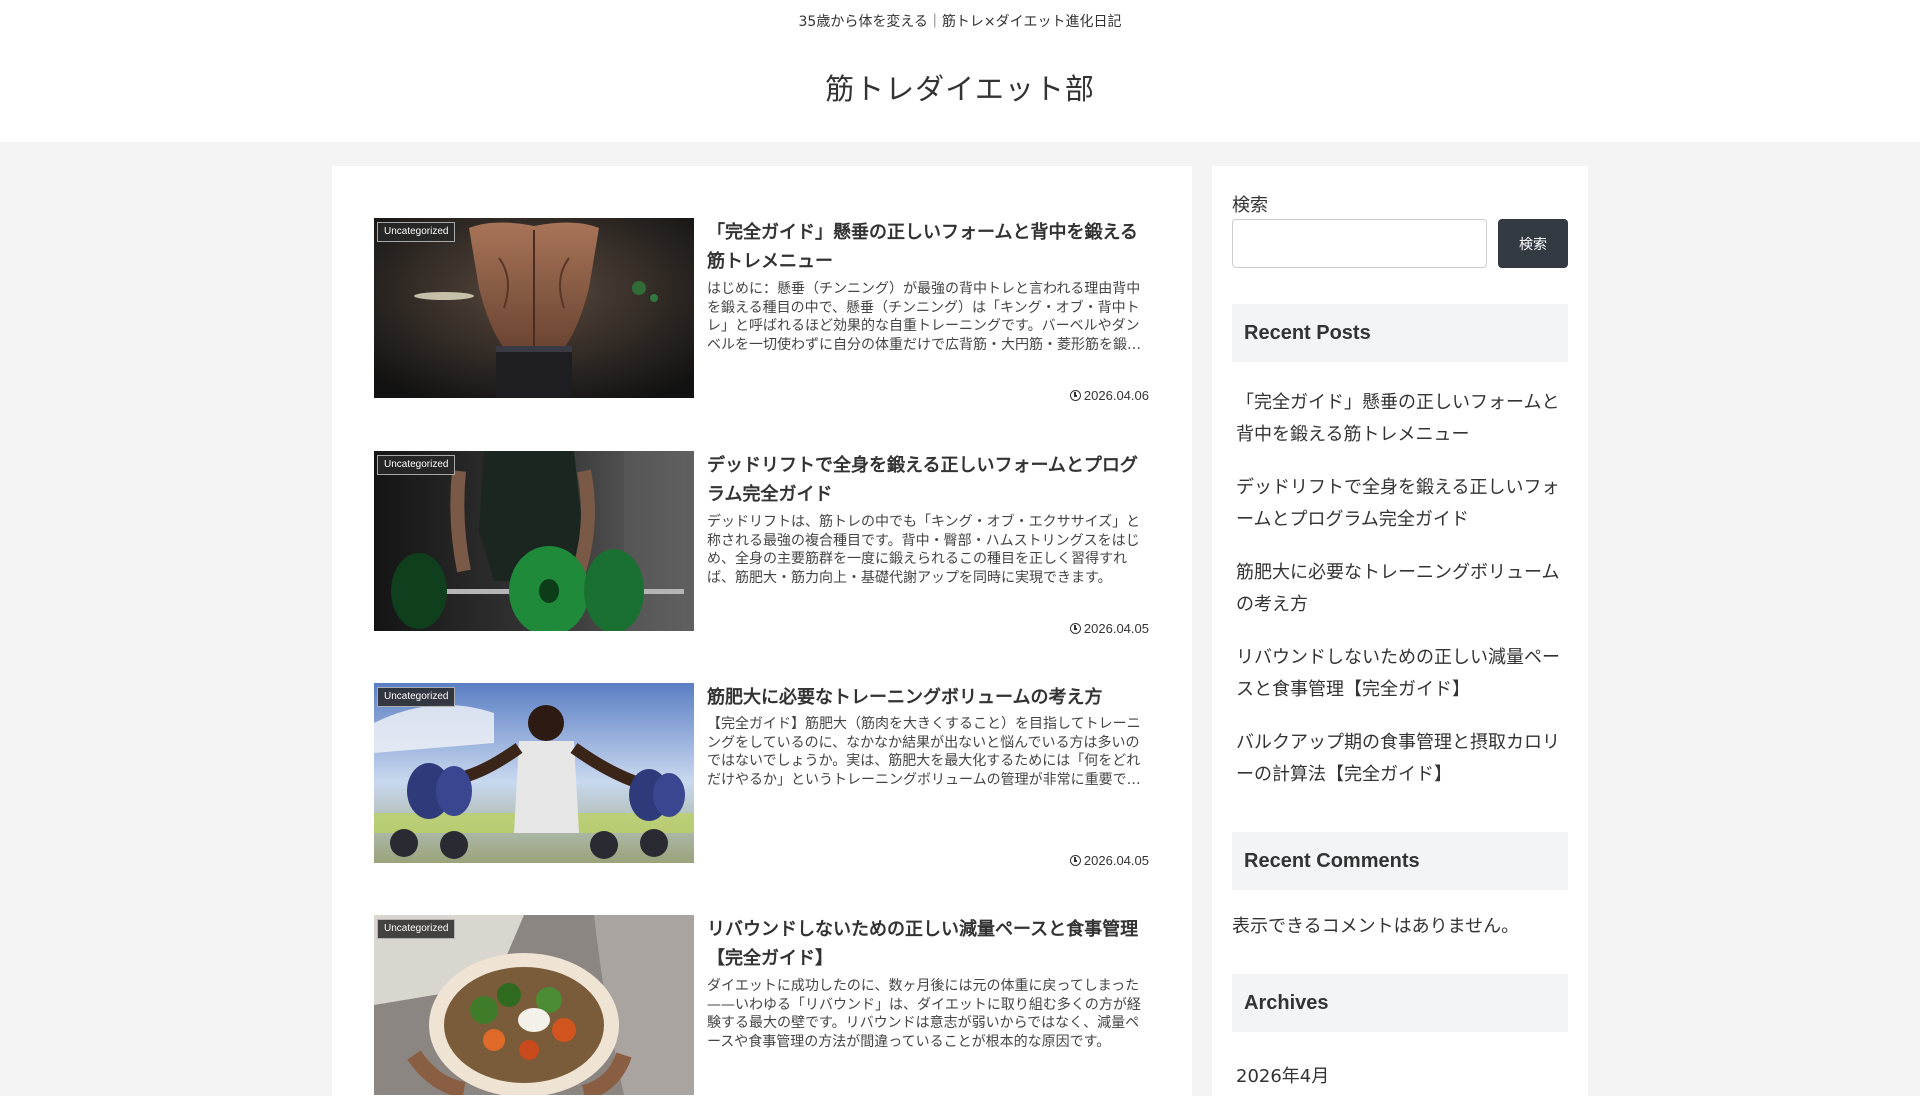 Image resolution: width=1920 pixels, height=1096 pixels. Describe the element at coordinates (1401, 674) in the screenshot. I see `recent-post-link: リバウンドしないための正しい減量ペースと食事管理【完全ガイド】` at that location.